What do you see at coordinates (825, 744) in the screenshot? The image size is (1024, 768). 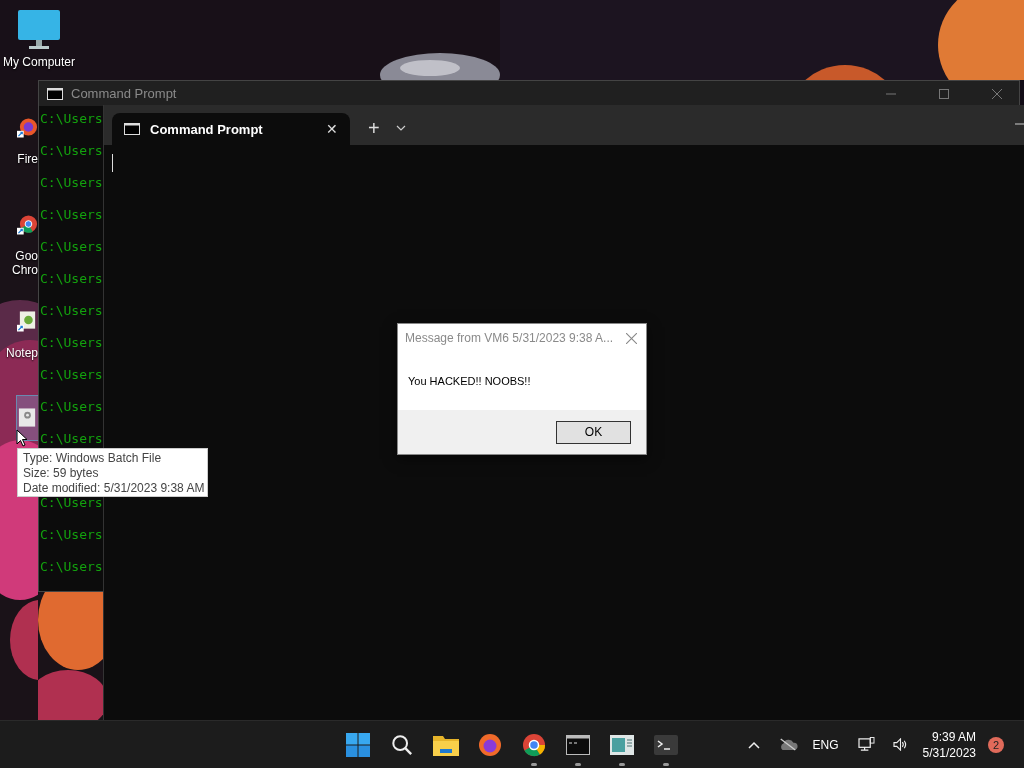 I see `language-indicator: ENG` at bounding box center [825, 744].